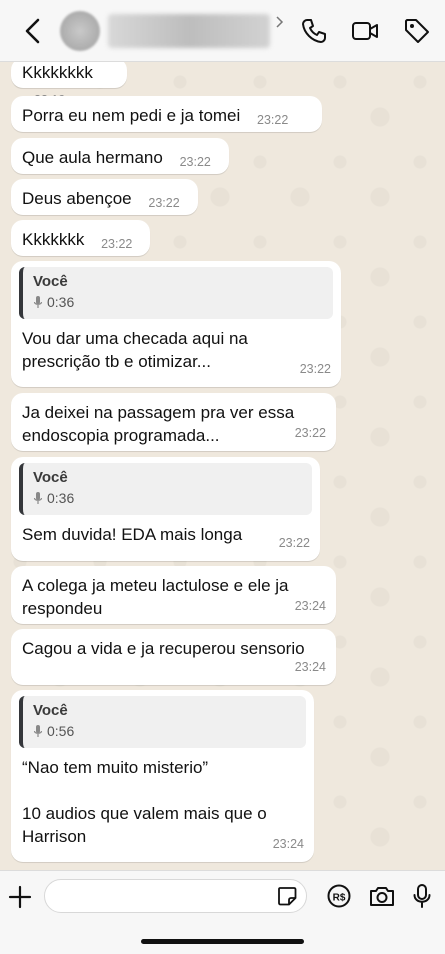  What do you see at coordinates (20, 897) in the screenshot?
I see `plus-icon` at bounding box center [20, 897].